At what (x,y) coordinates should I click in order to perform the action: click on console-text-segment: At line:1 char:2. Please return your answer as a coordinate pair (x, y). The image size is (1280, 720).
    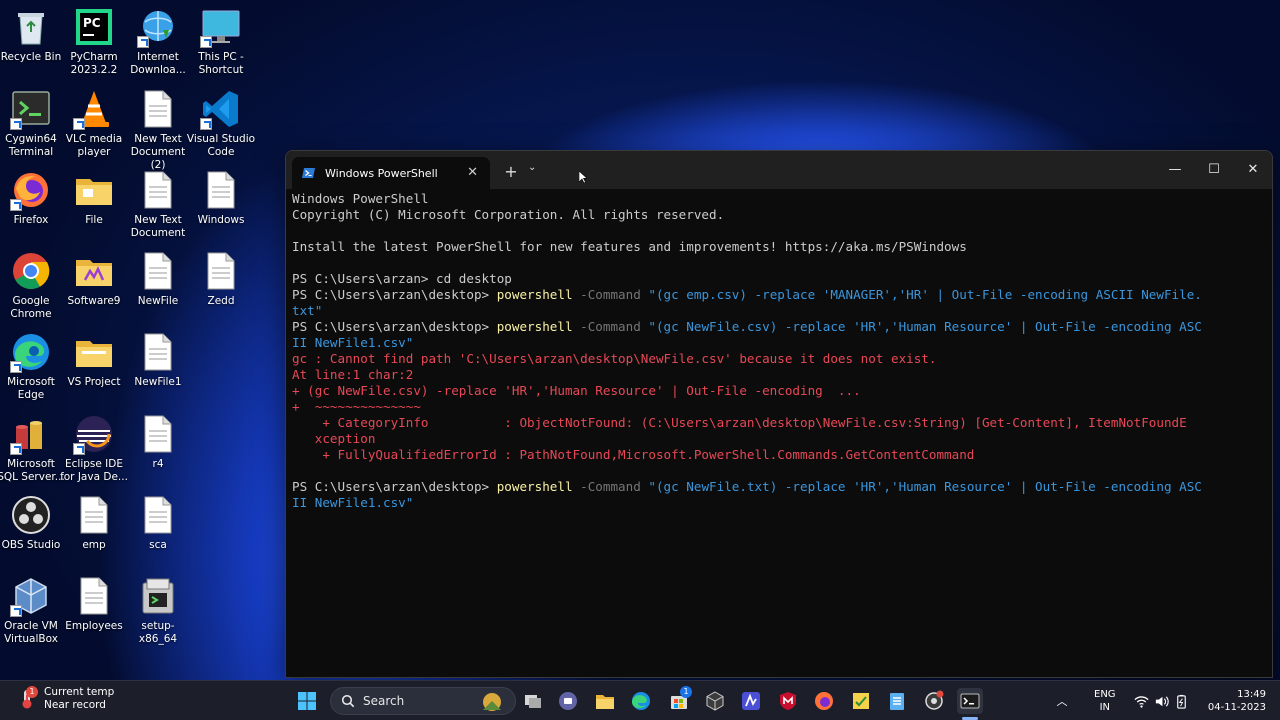
    Looking at the image, I should click on (353, 374).